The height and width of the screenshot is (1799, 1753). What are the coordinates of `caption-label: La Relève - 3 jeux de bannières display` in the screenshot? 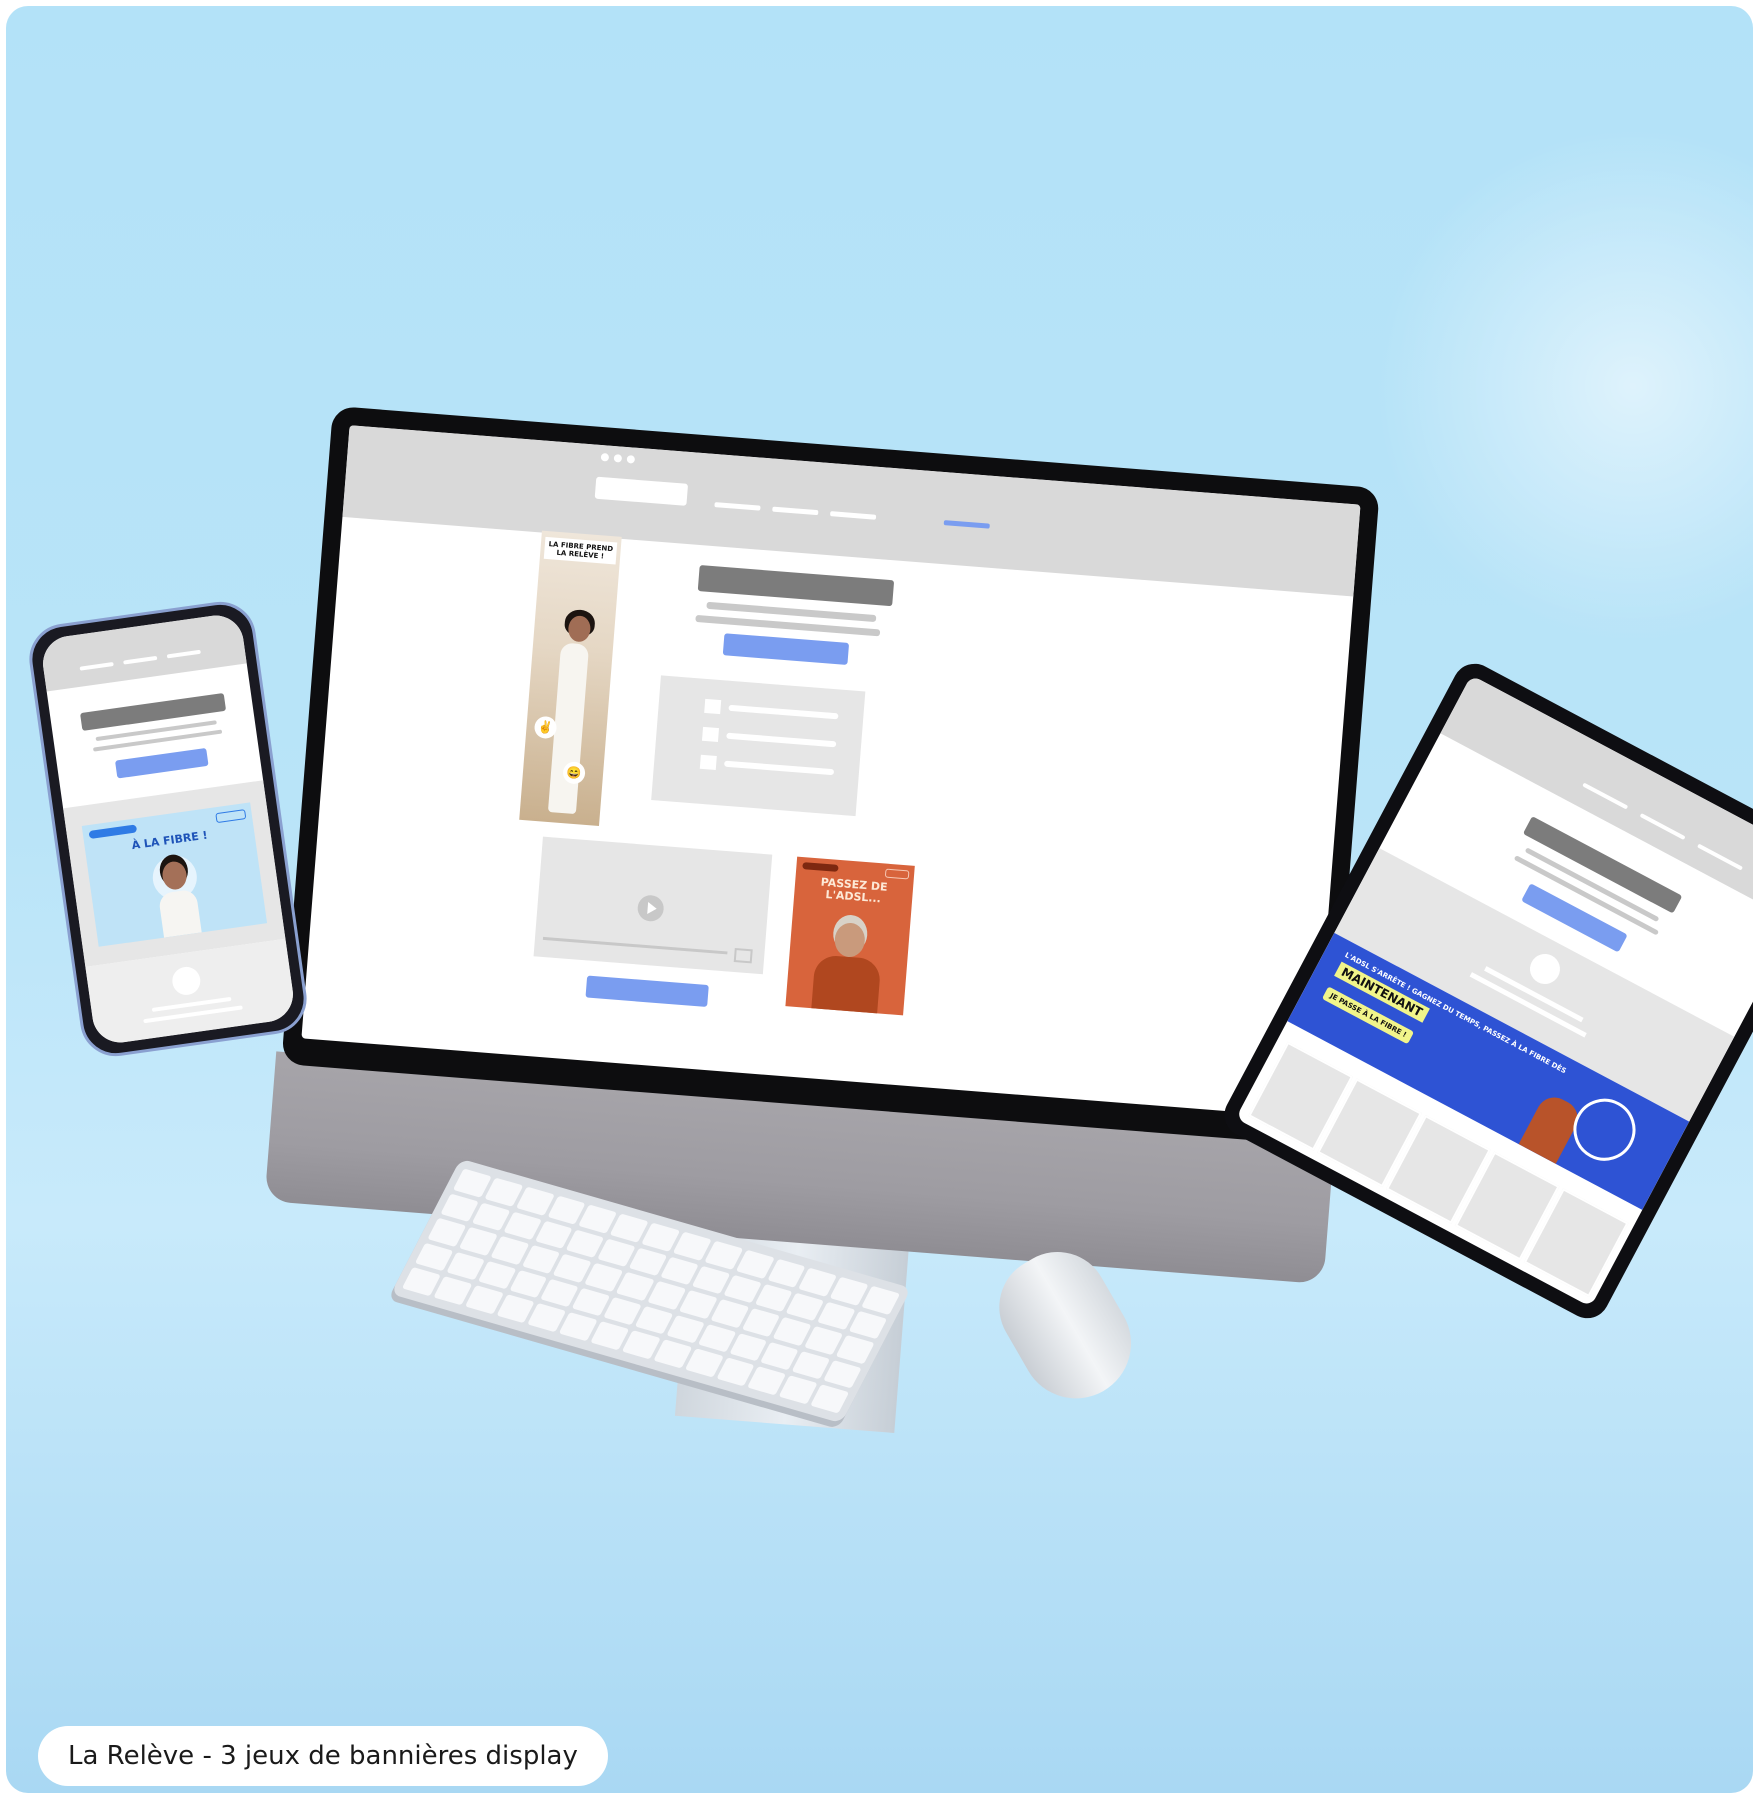 It's located at (323, 1756).